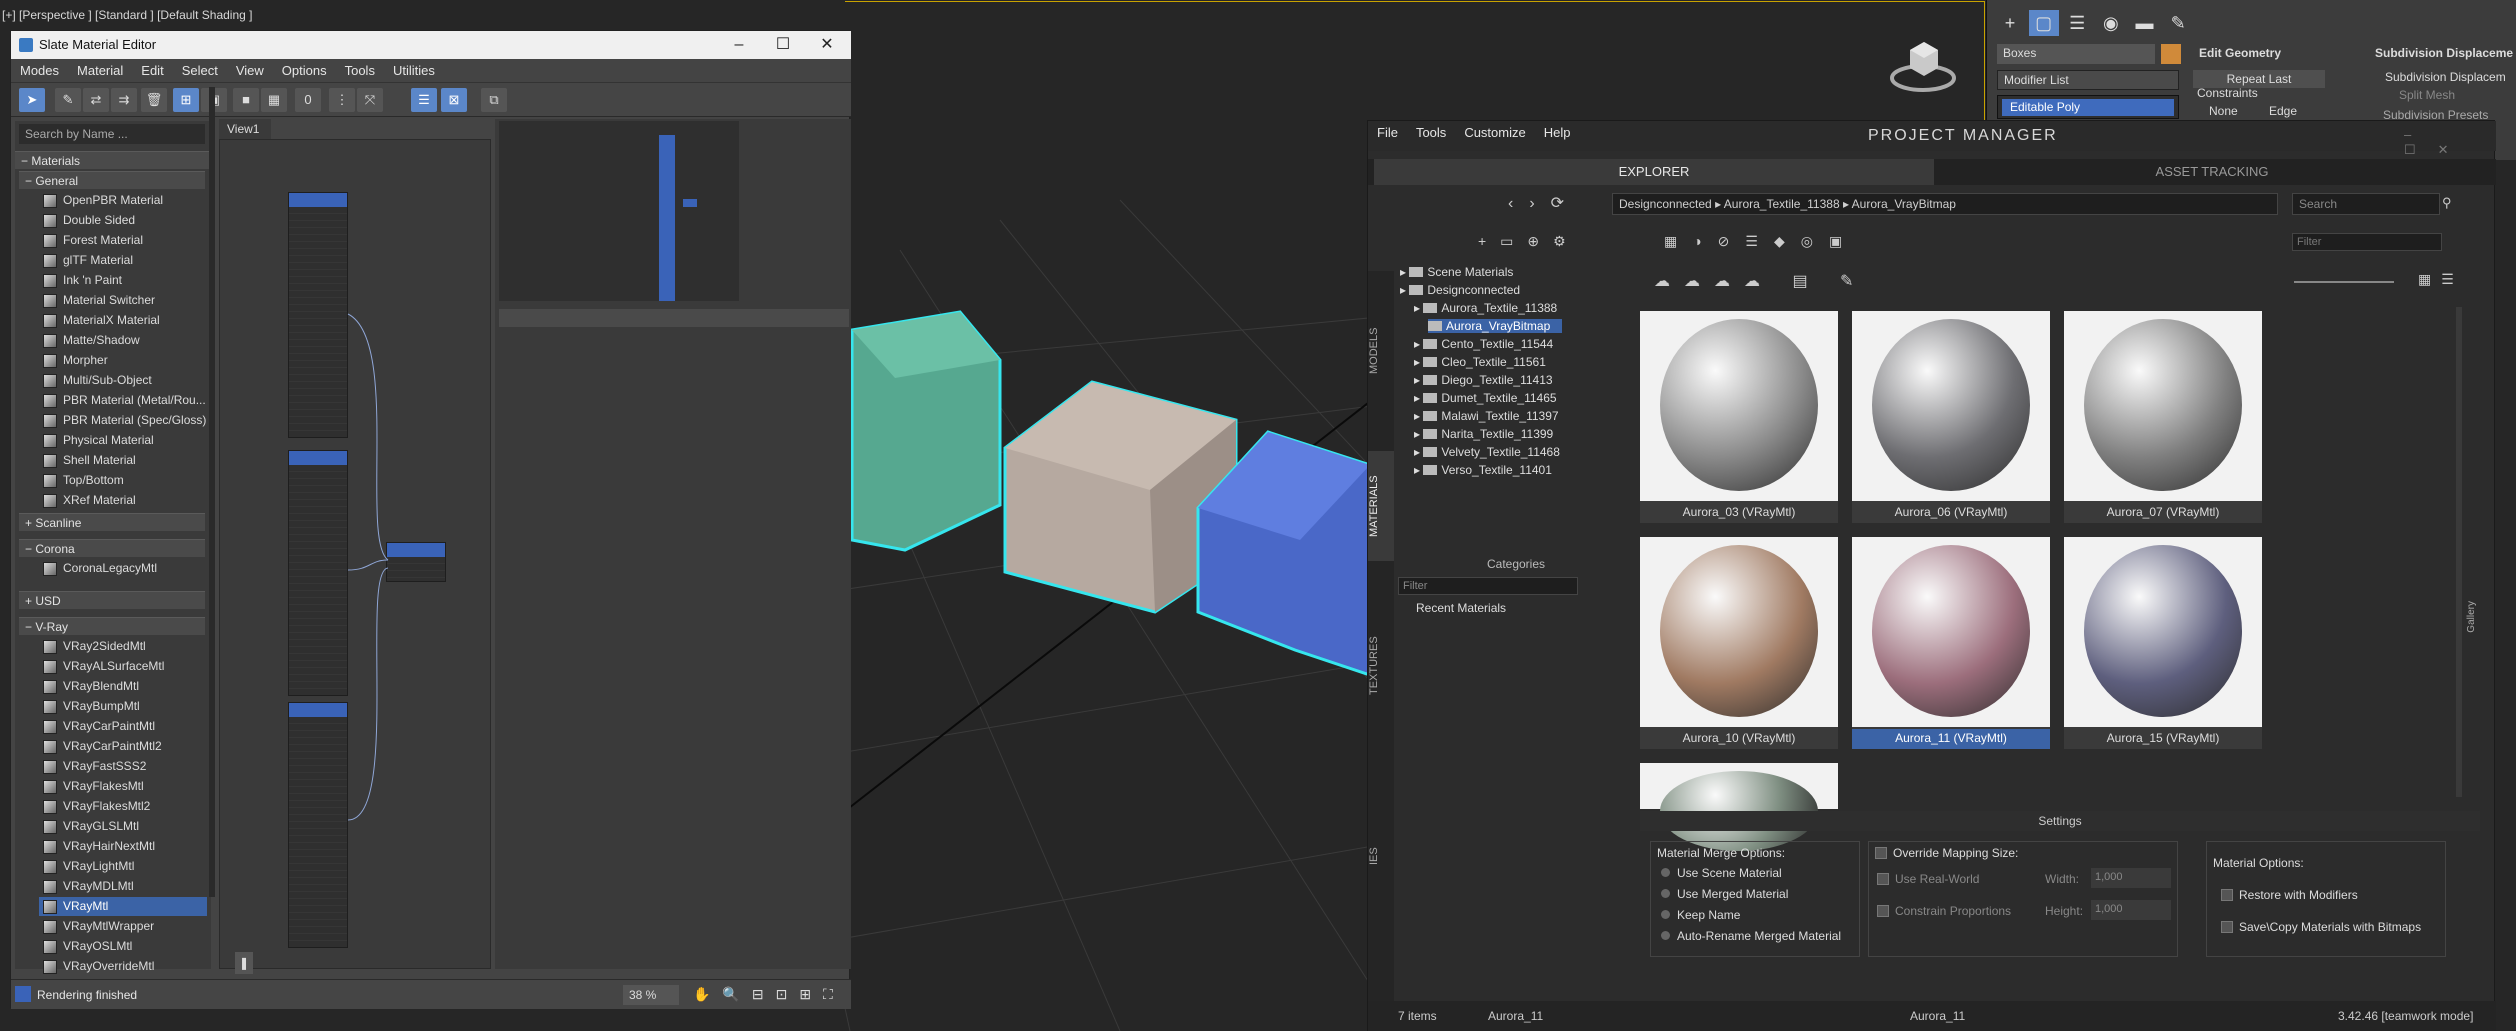  What do you see at coordinates (2212, 172) in the screenshot?
I see `tab-asset-tracking: ASSET TRACKING` at bounding box center [2212, 172].